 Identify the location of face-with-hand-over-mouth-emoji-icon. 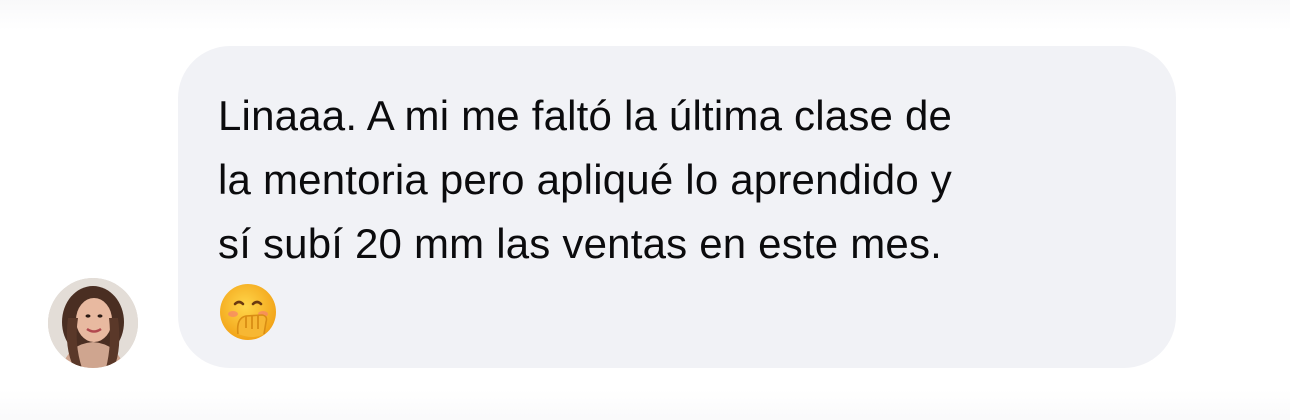
(248, 312).